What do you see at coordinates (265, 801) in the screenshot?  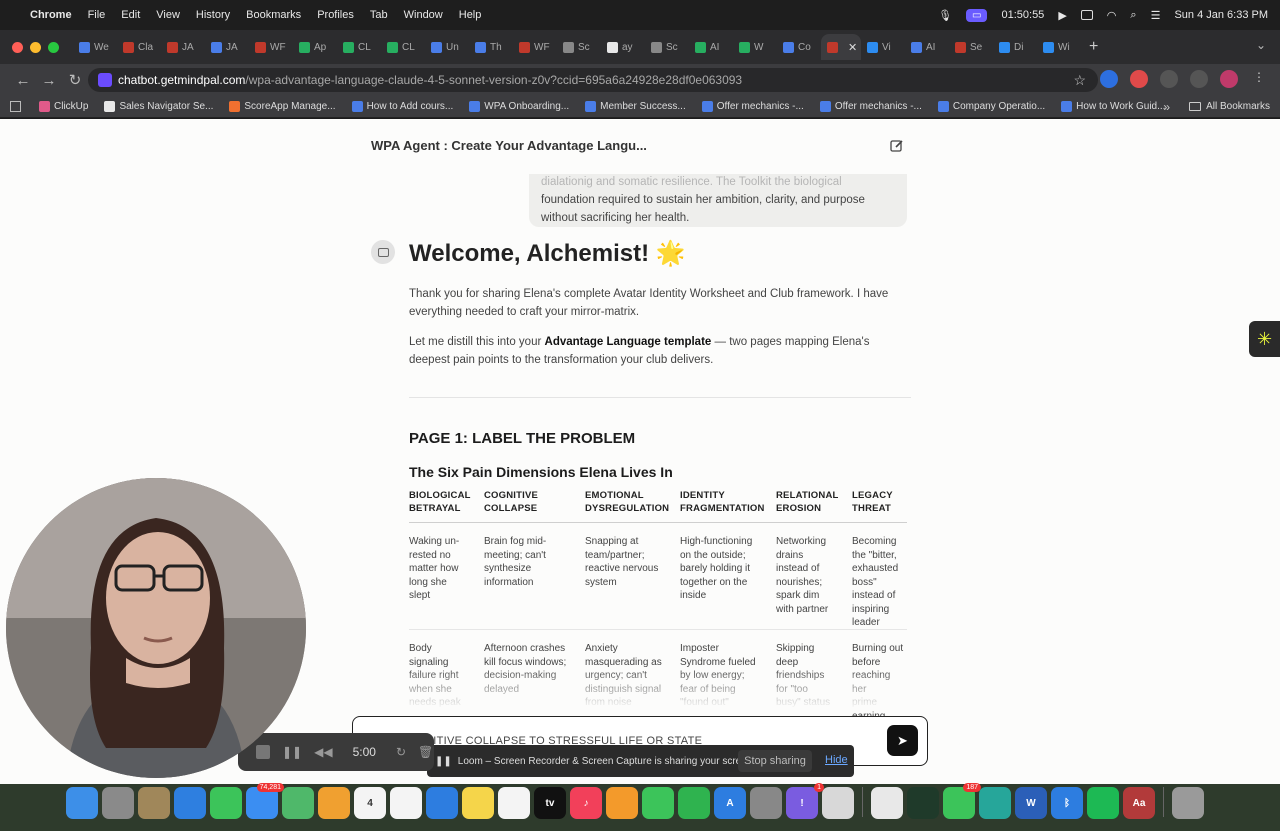 I see `mail-icon: 74,281` at bounding box center [265, 801].